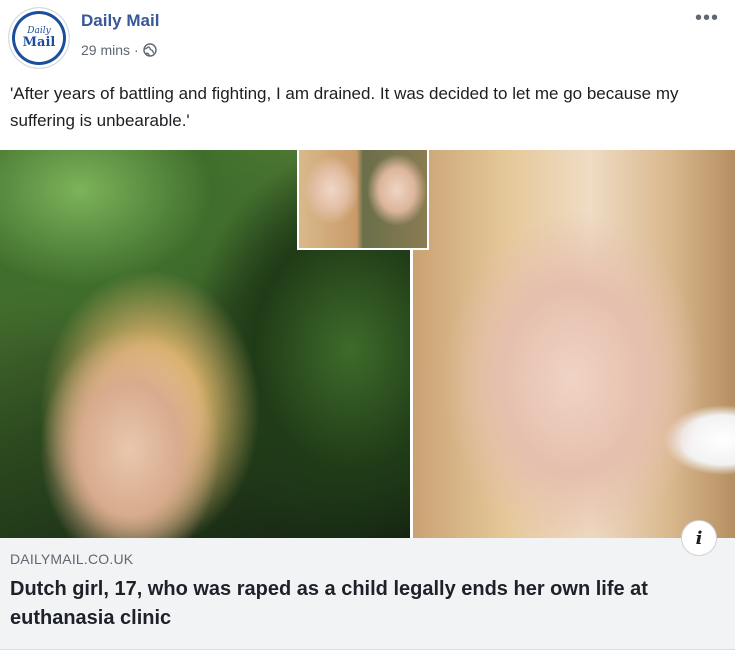  Describe the element at coordinates (105, 50) in the screenshot. I see `post-timestamp: 29 mins` at that location.